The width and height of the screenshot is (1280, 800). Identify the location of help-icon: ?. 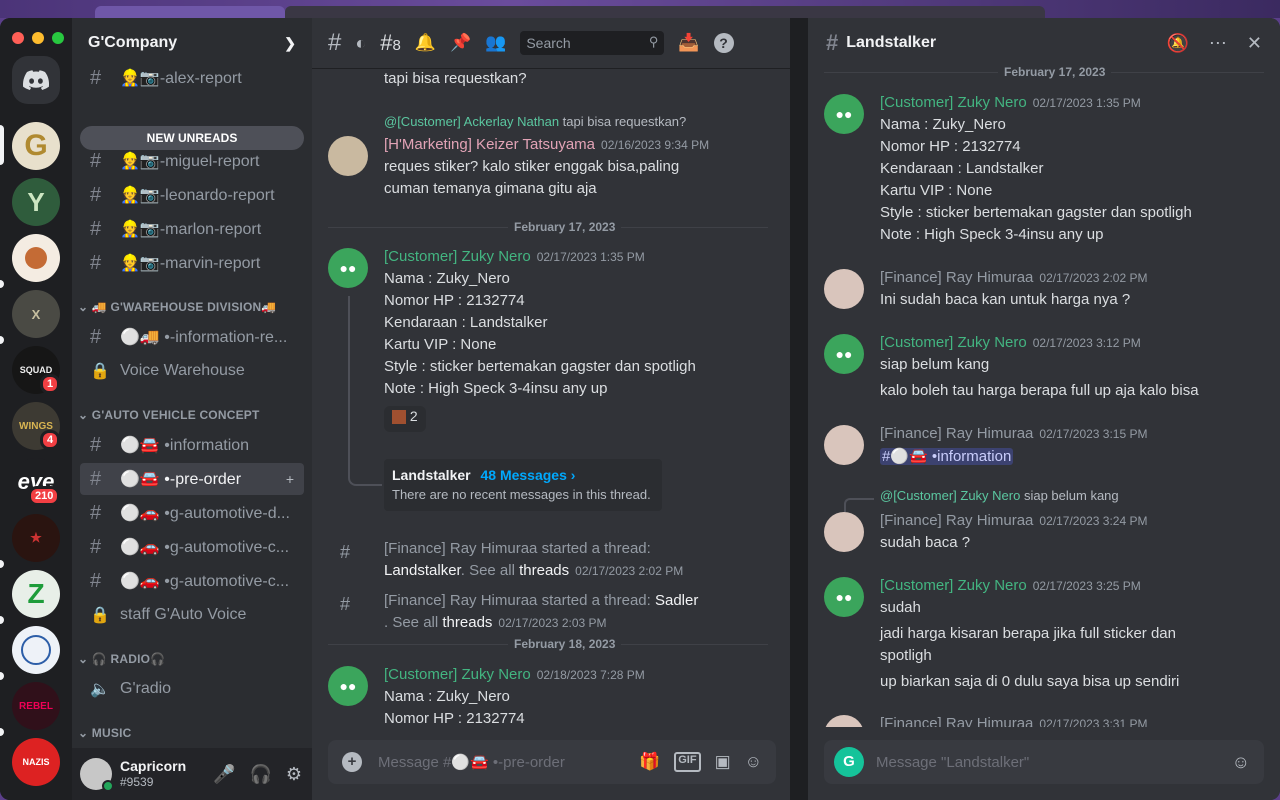
(723, 43).